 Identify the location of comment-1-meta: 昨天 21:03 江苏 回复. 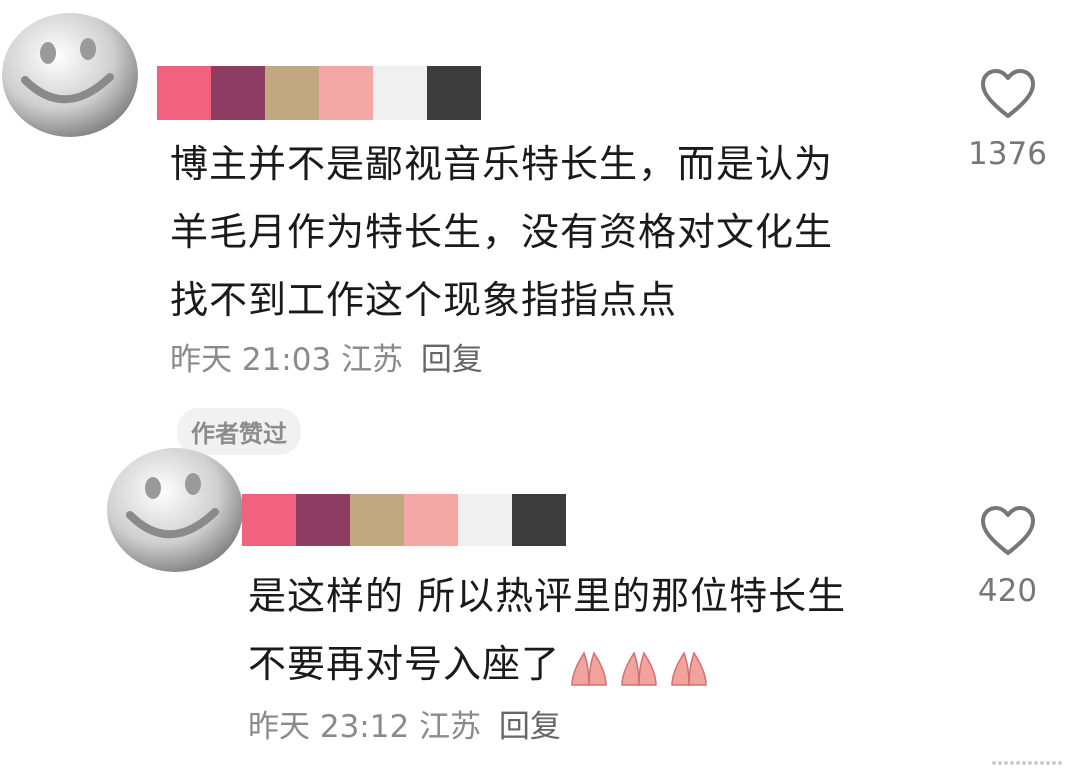
(326, 360).